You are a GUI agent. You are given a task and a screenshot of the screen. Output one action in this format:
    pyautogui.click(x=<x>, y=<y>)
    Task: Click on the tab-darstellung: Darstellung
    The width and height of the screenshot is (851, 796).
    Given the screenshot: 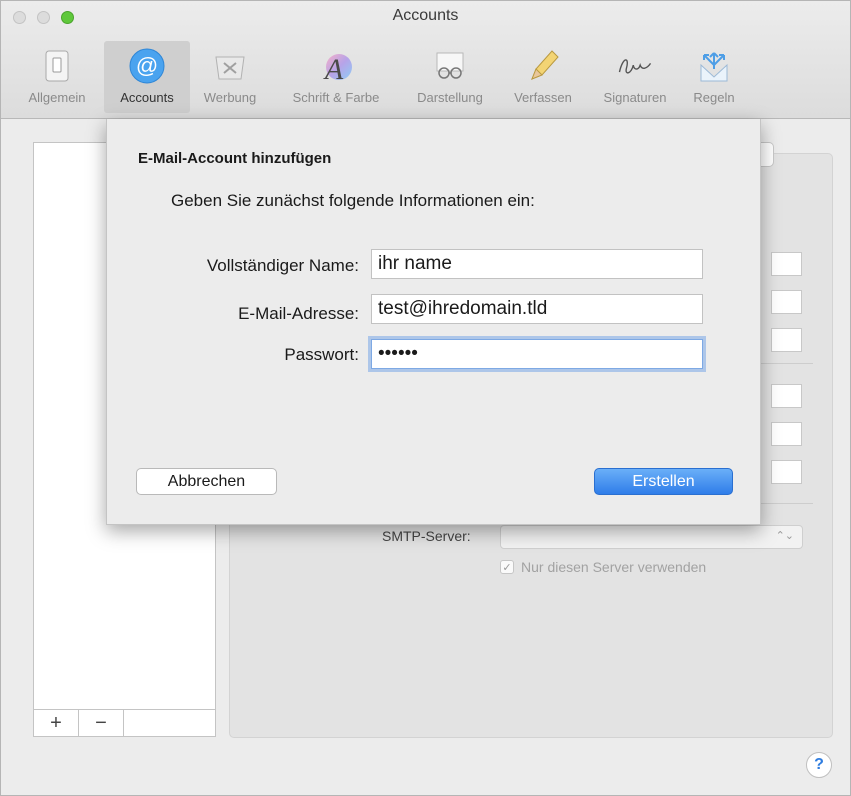 What is the action you would take?
    pyautogui.click(x=450, y=77)
    